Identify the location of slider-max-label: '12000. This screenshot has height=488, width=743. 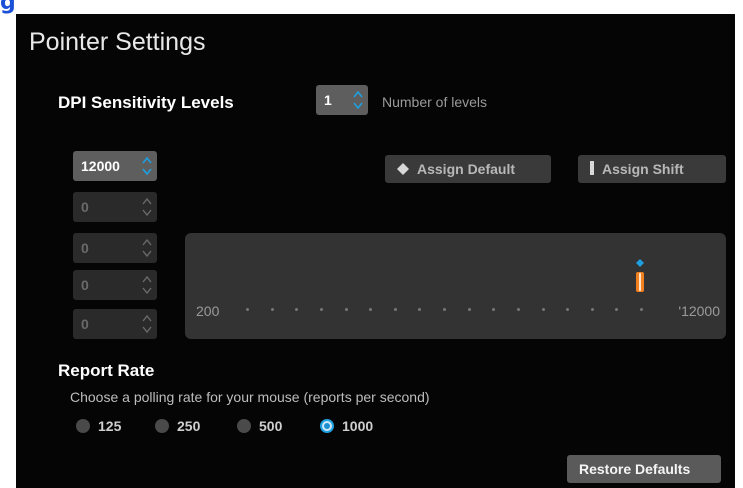
(699, 311).